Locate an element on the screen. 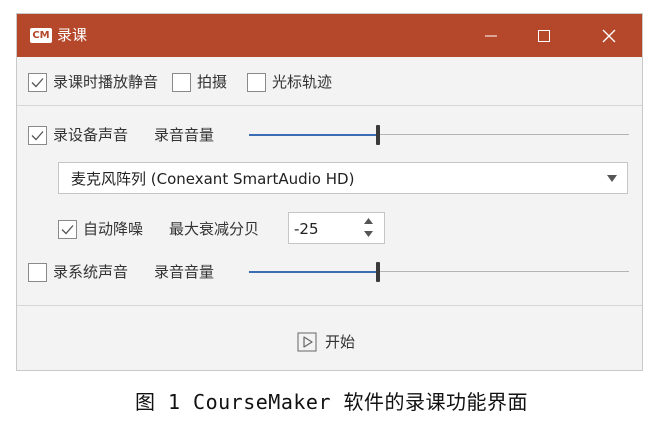  device-volume-slider is located at coordinates (439, 135).